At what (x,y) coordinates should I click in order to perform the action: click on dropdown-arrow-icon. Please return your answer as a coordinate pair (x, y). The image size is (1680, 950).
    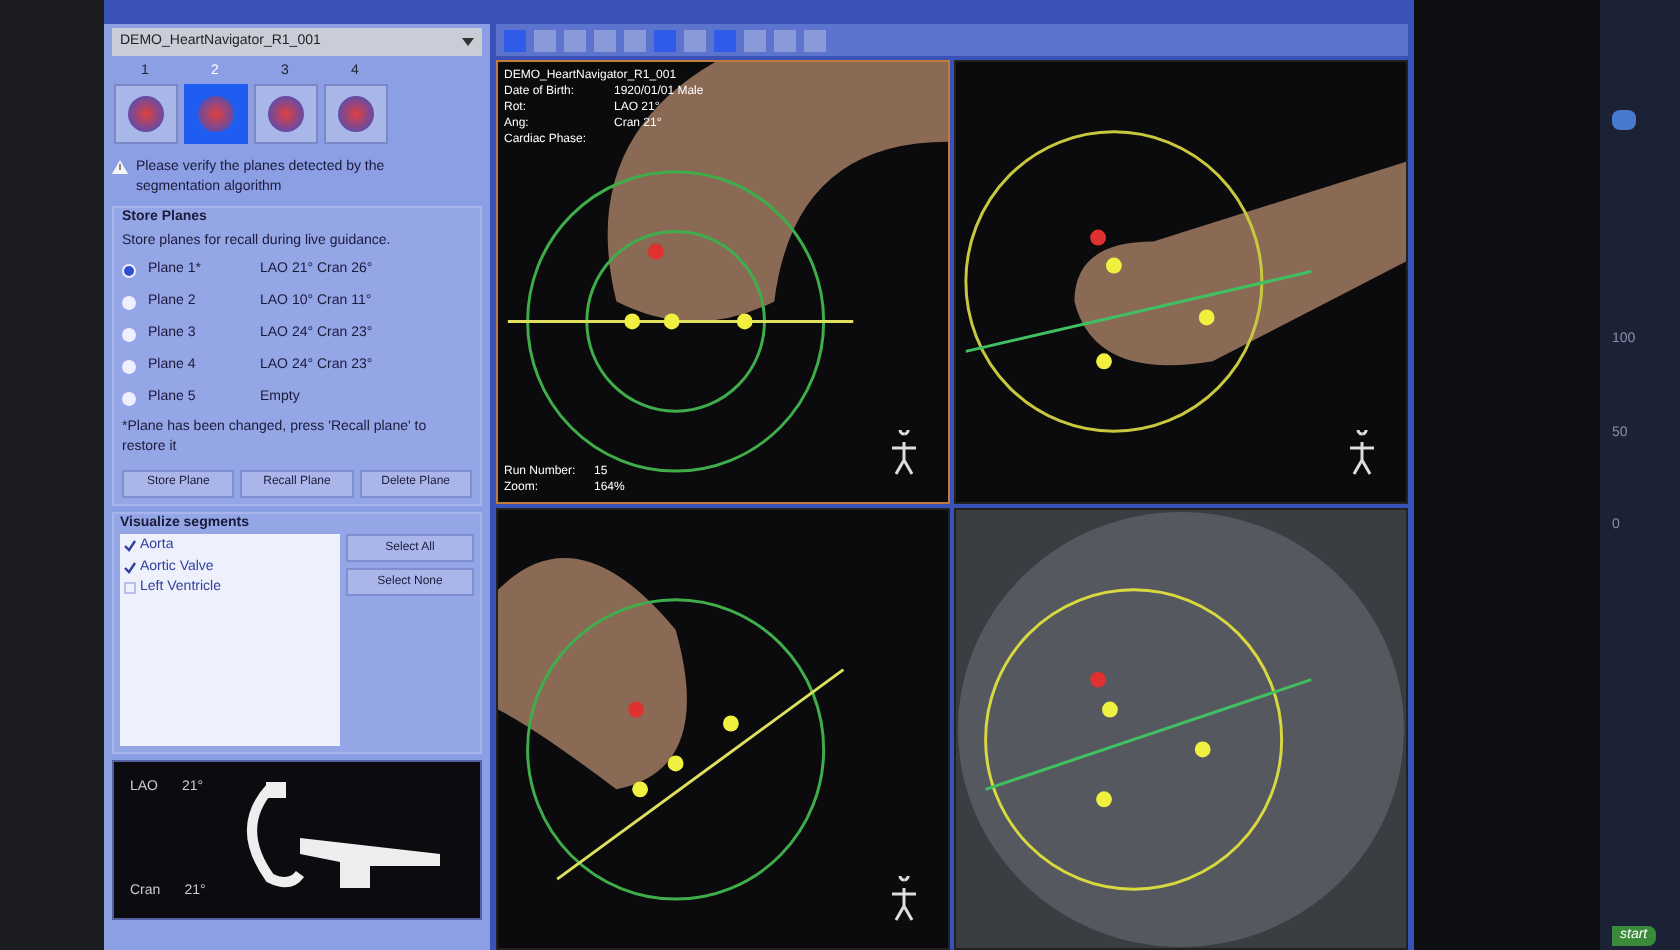
    Looking at the image, I should click on (468, 42).